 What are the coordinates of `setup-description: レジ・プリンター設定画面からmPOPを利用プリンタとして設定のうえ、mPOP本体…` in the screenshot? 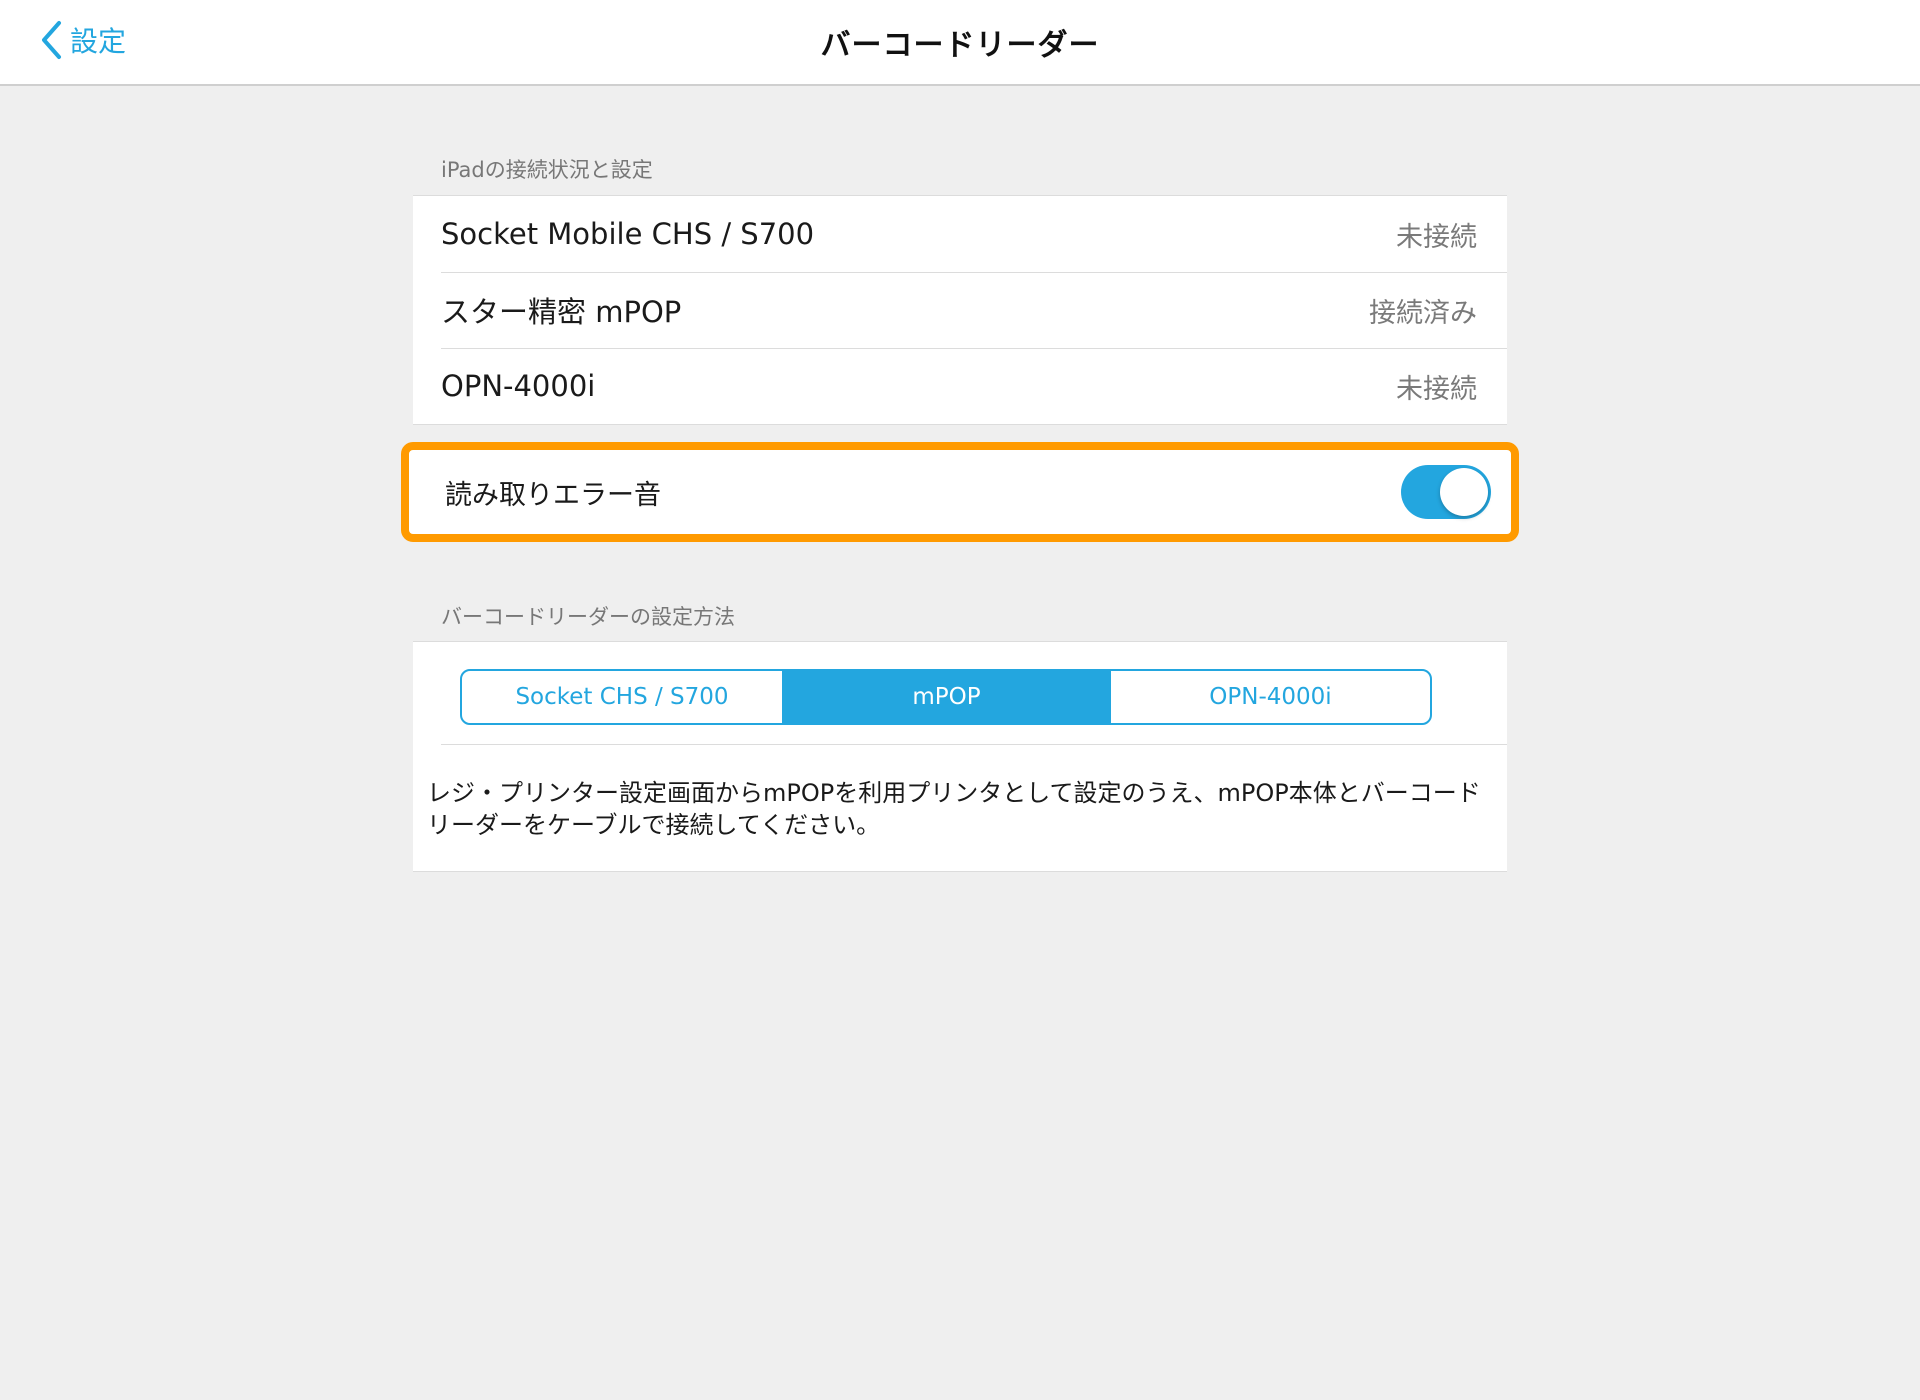 It's located at (954, 809).